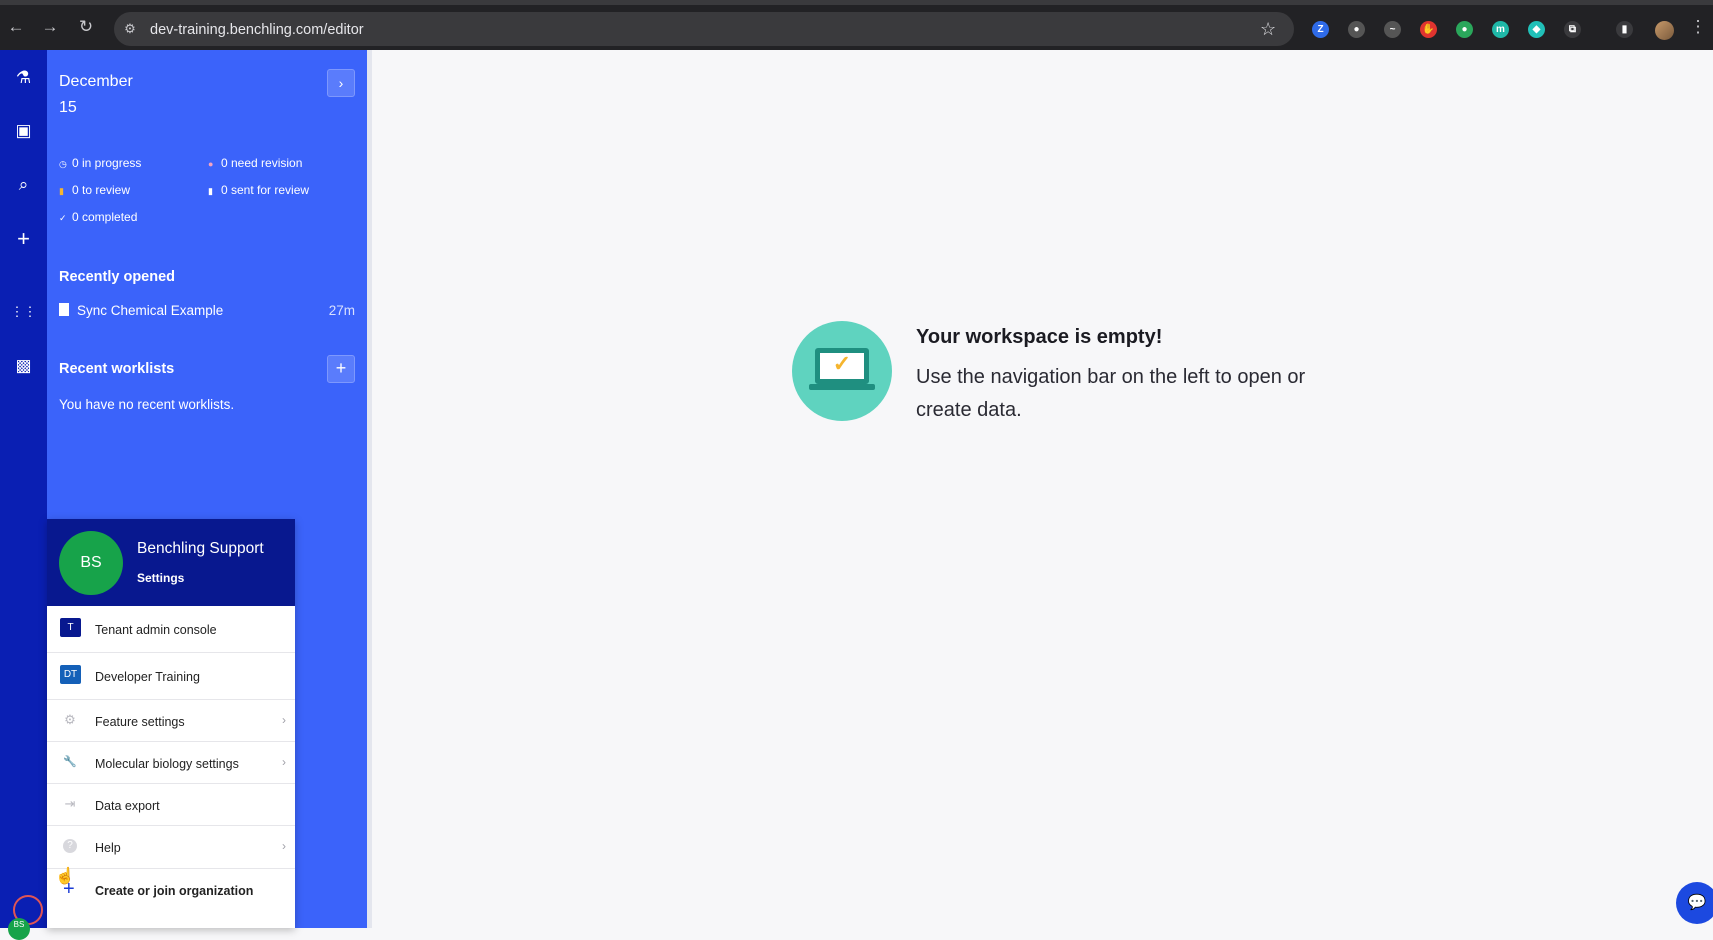  Describe the element at coordinates (23, 130) in the screenshot. I see `briefcase-icon: ▣` at that location.